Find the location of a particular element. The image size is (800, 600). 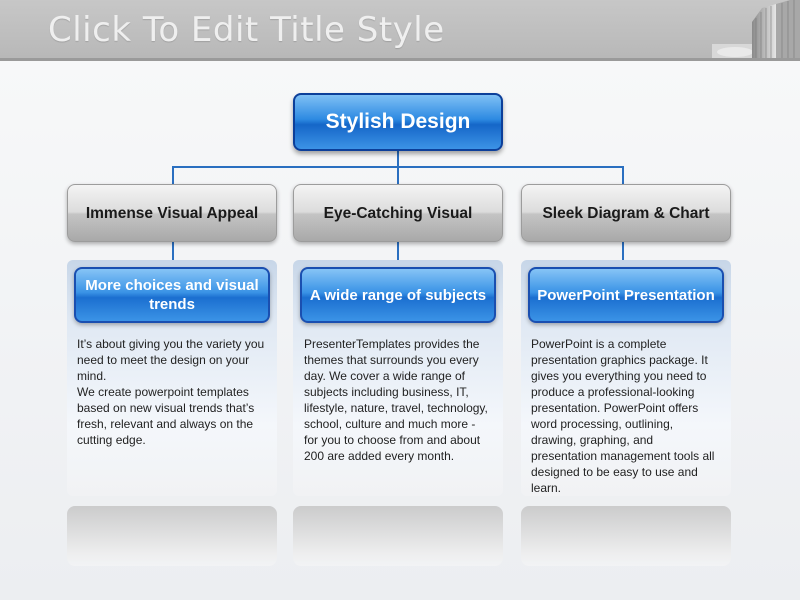

column-2-reflection is located at coordinates (398, 536).